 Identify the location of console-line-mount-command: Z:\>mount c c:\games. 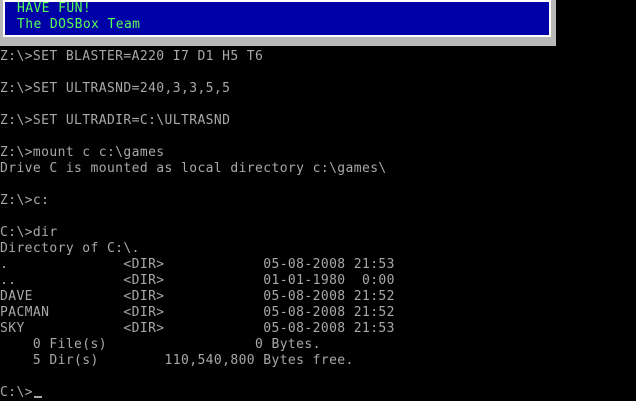
(82, 152).